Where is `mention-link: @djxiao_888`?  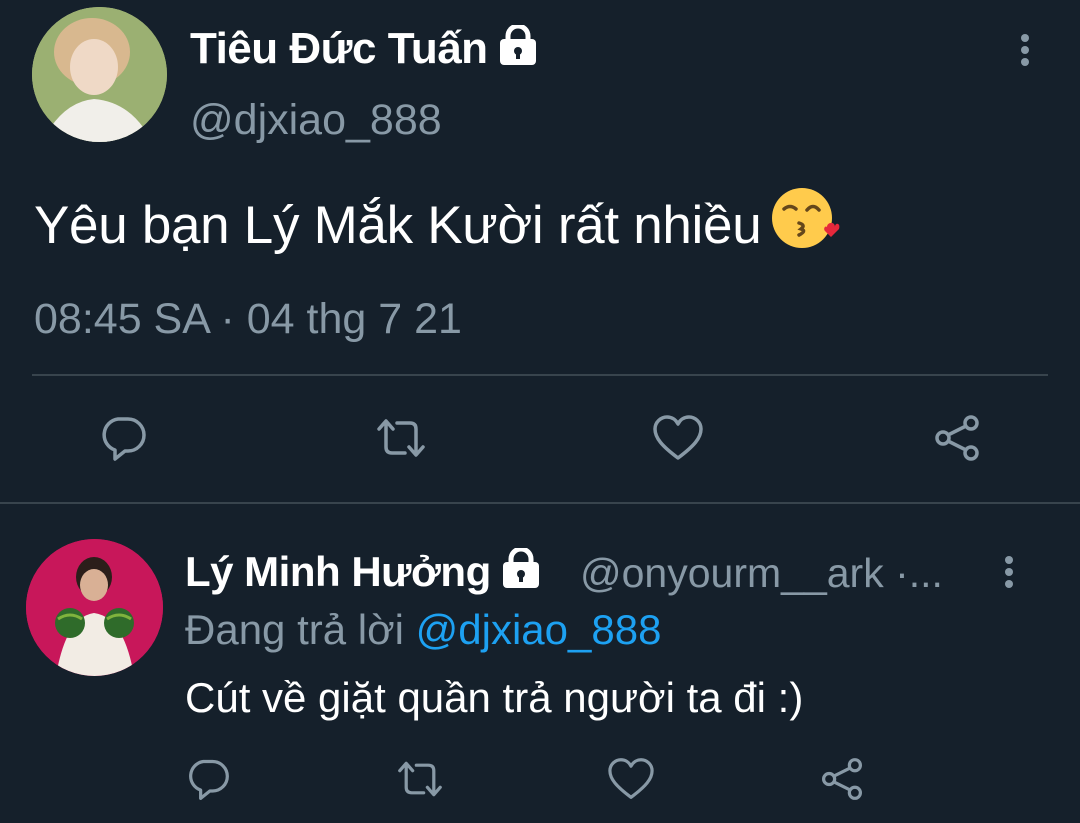
mention-link: @djxiao_888 is located at coordinates (539, 629).